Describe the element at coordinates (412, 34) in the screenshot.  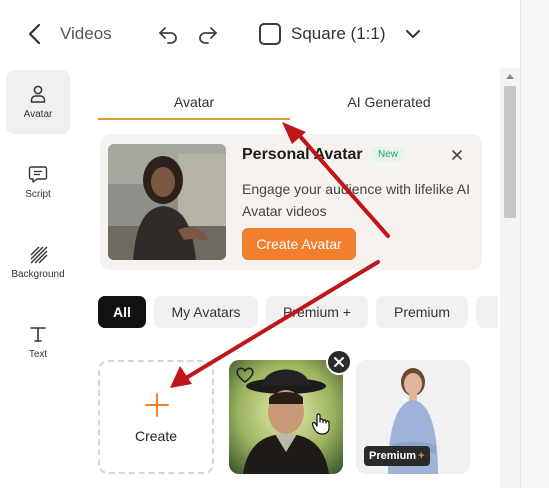
I see `chevron-down-icon` at that location.